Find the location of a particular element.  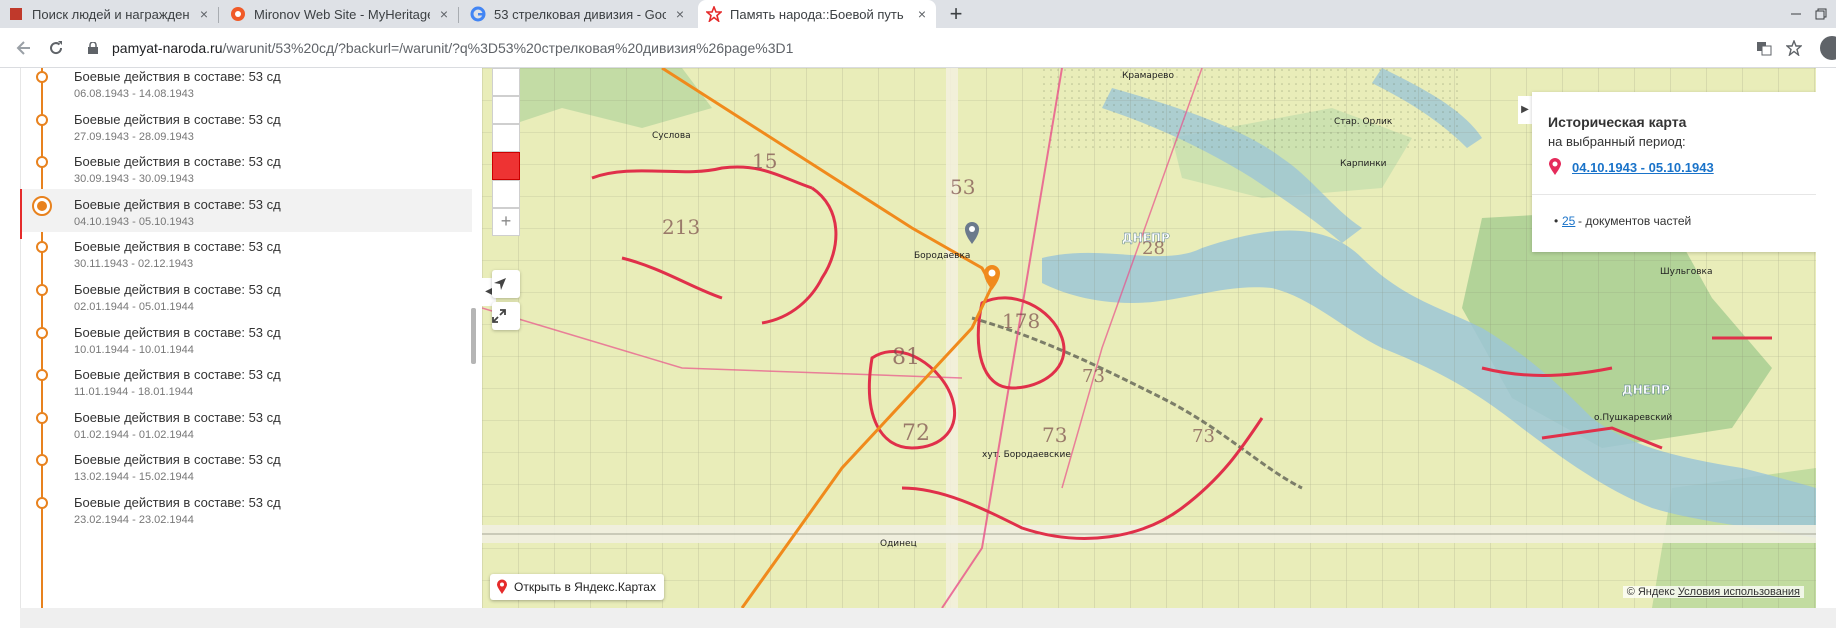

unit-number: 81 is located at coordinates (906, 357).